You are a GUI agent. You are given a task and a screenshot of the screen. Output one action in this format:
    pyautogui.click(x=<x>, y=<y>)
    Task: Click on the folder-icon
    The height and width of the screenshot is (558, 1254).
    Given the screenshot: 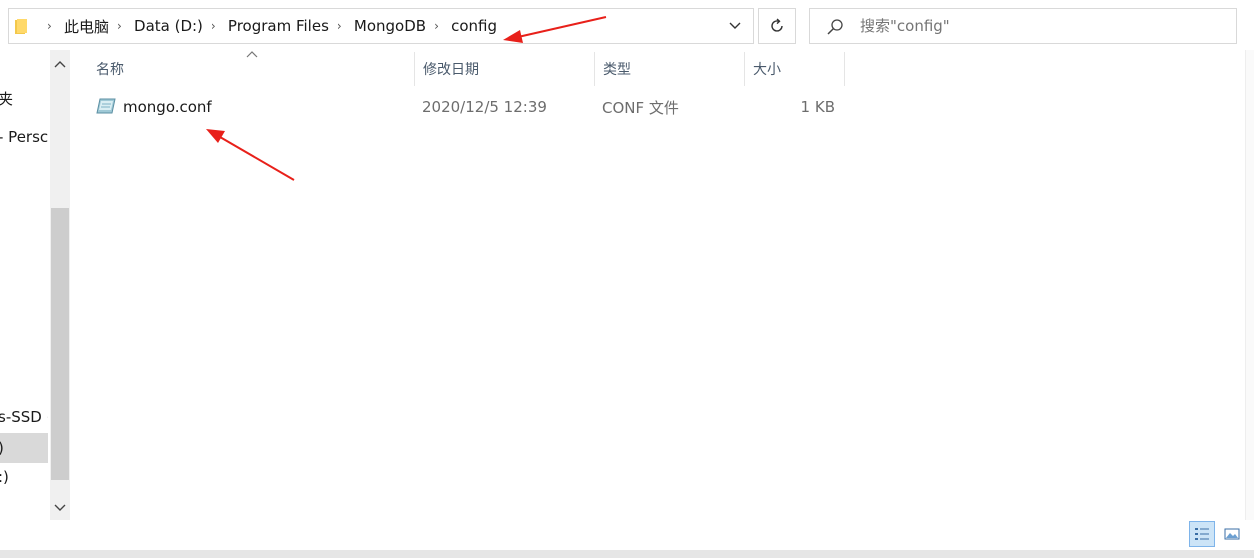 What is the action you would take?
    pyautogui.click(x=21, y=26)
    